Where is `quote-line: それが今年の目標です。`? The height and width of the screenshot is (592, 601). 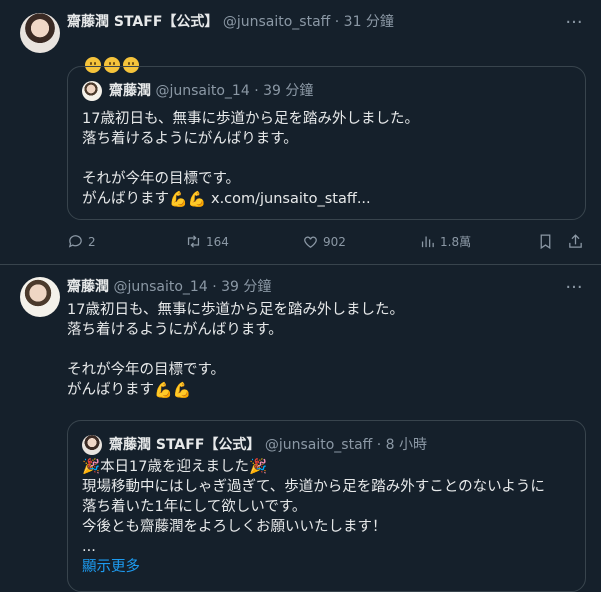
quote-line: それが今年の目標です。 is located at coordinates (161, 179).